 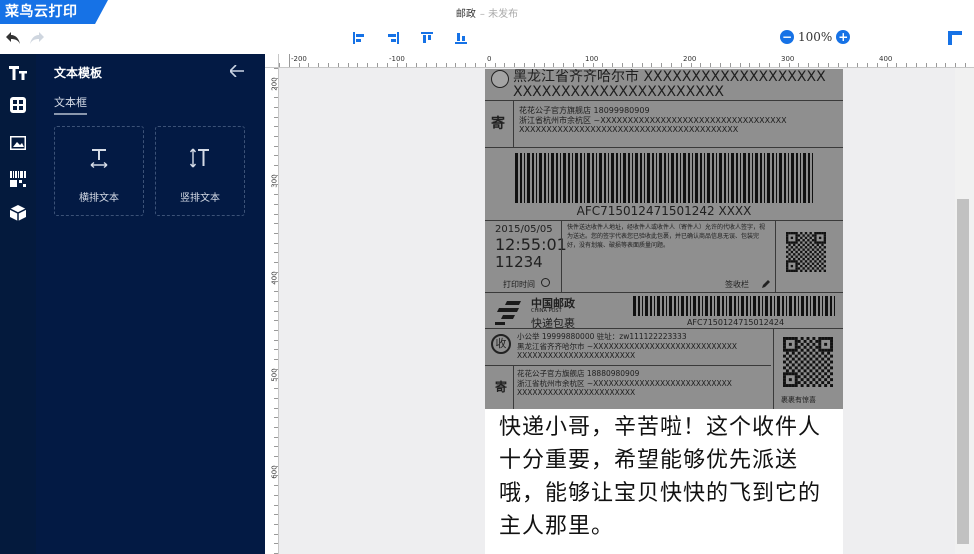 What do you see at coordinates (18, 179) in the screenshot?
I see `barcode-tool-icon` at bounding box center [18, 179].